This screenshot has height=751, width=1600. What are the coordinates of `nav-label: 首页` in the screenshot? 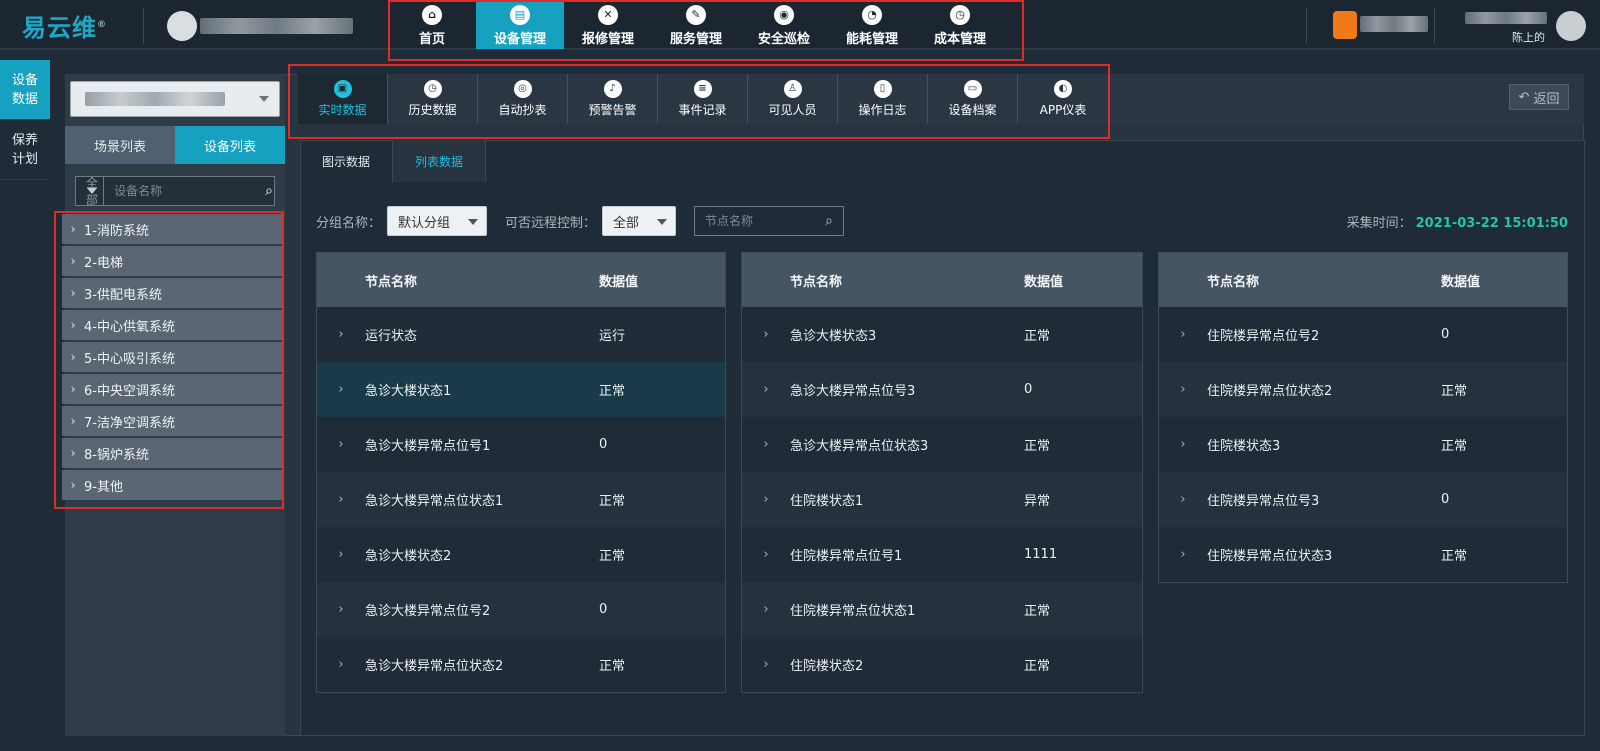 It's located at (431, 39).